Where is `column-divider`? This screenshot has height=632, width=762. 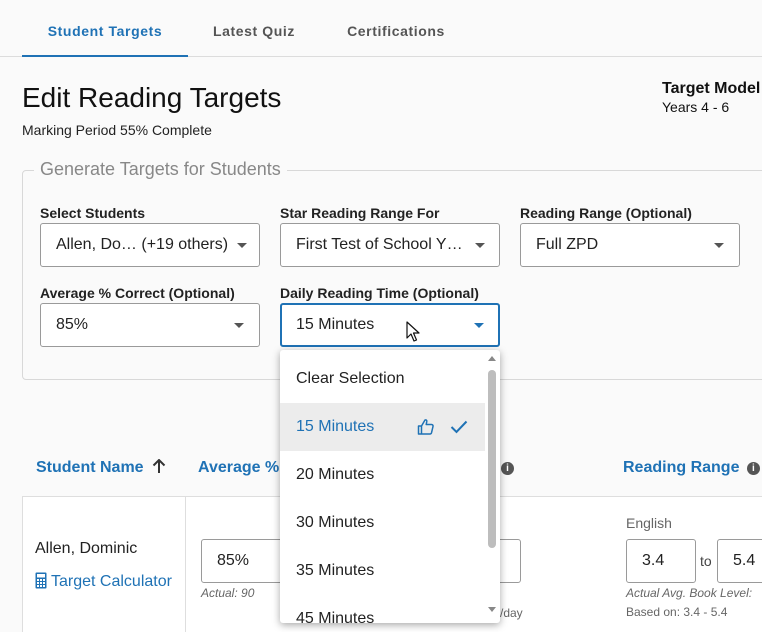 column-divider is located at coordinates (185, 564).